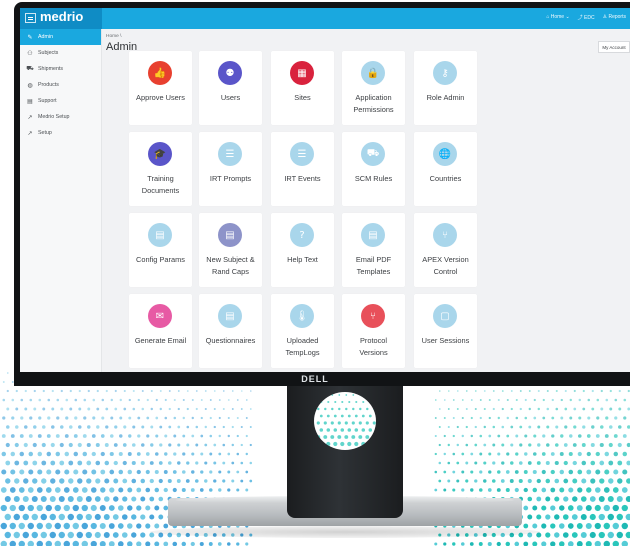  What do you see at coordinates (46, 37) in the screenshot?
I see `sidebar-item-label: Admin` at bounding box center [46, 37].